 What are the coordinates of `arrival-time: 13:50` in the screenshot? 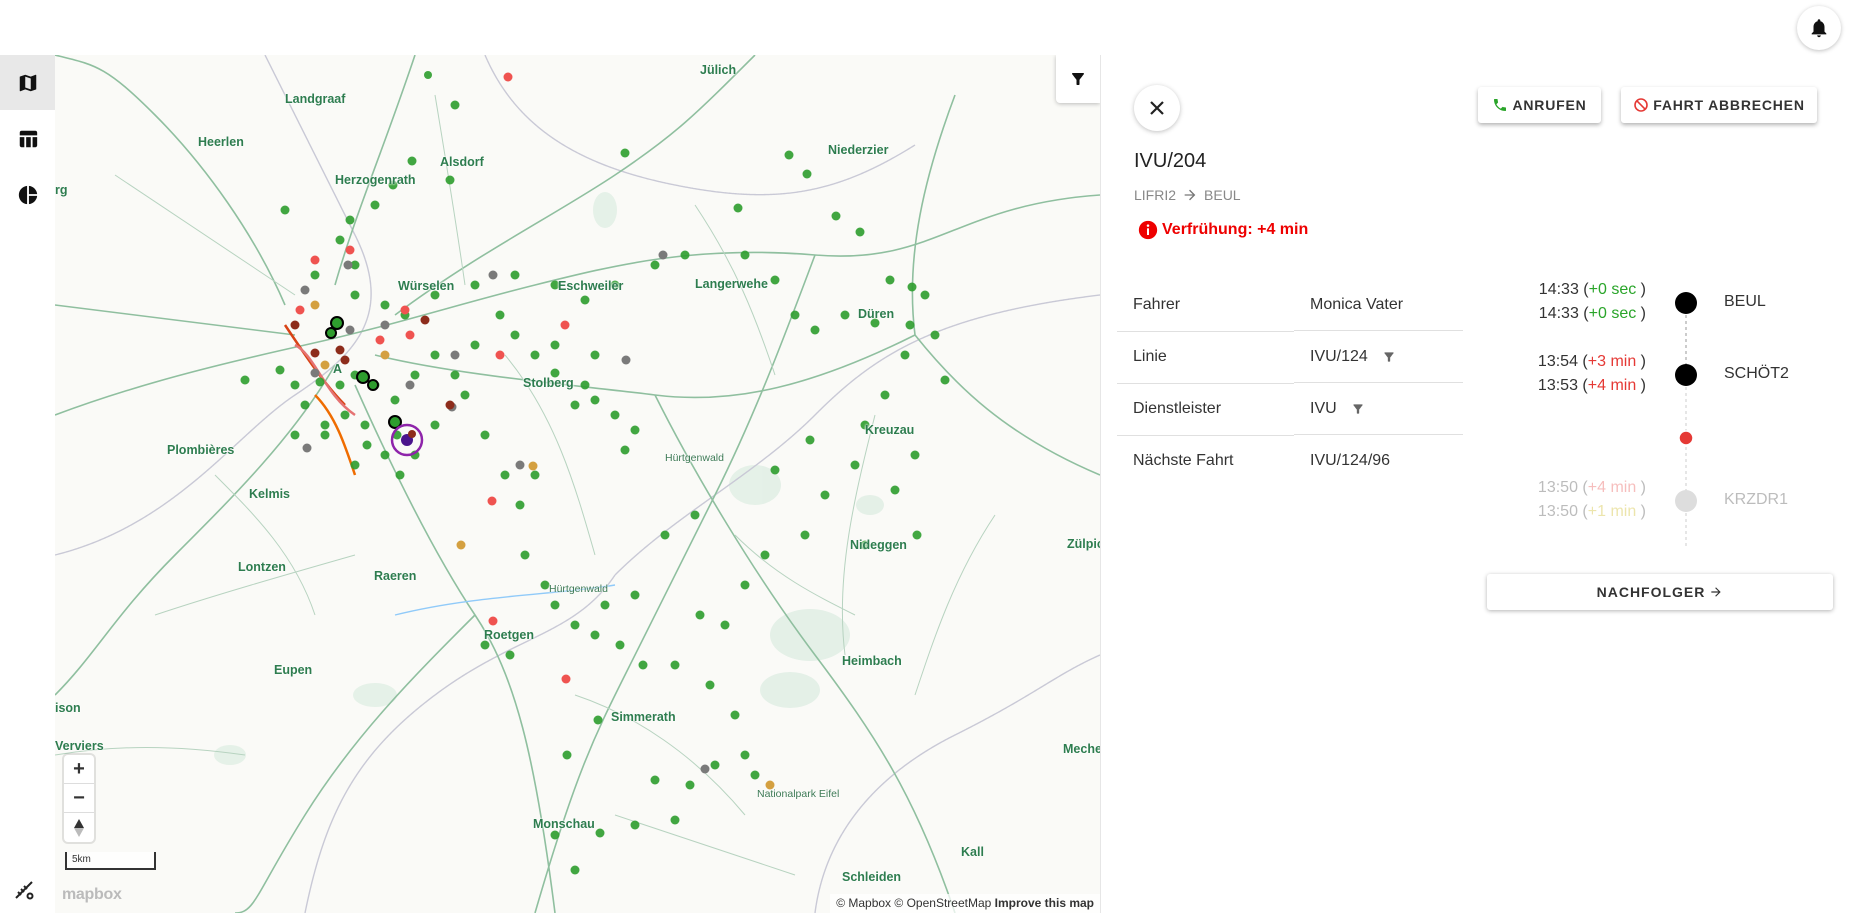 It's located at (1557, 487).